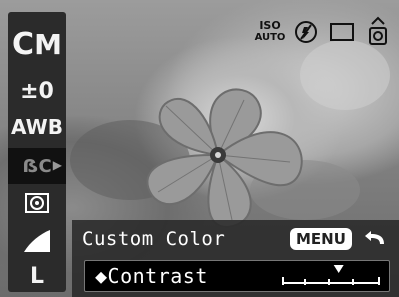 The height and width of the screenshot is (297, 399). I want to click on status-icons: ISO AUTO, so click(324, 32).